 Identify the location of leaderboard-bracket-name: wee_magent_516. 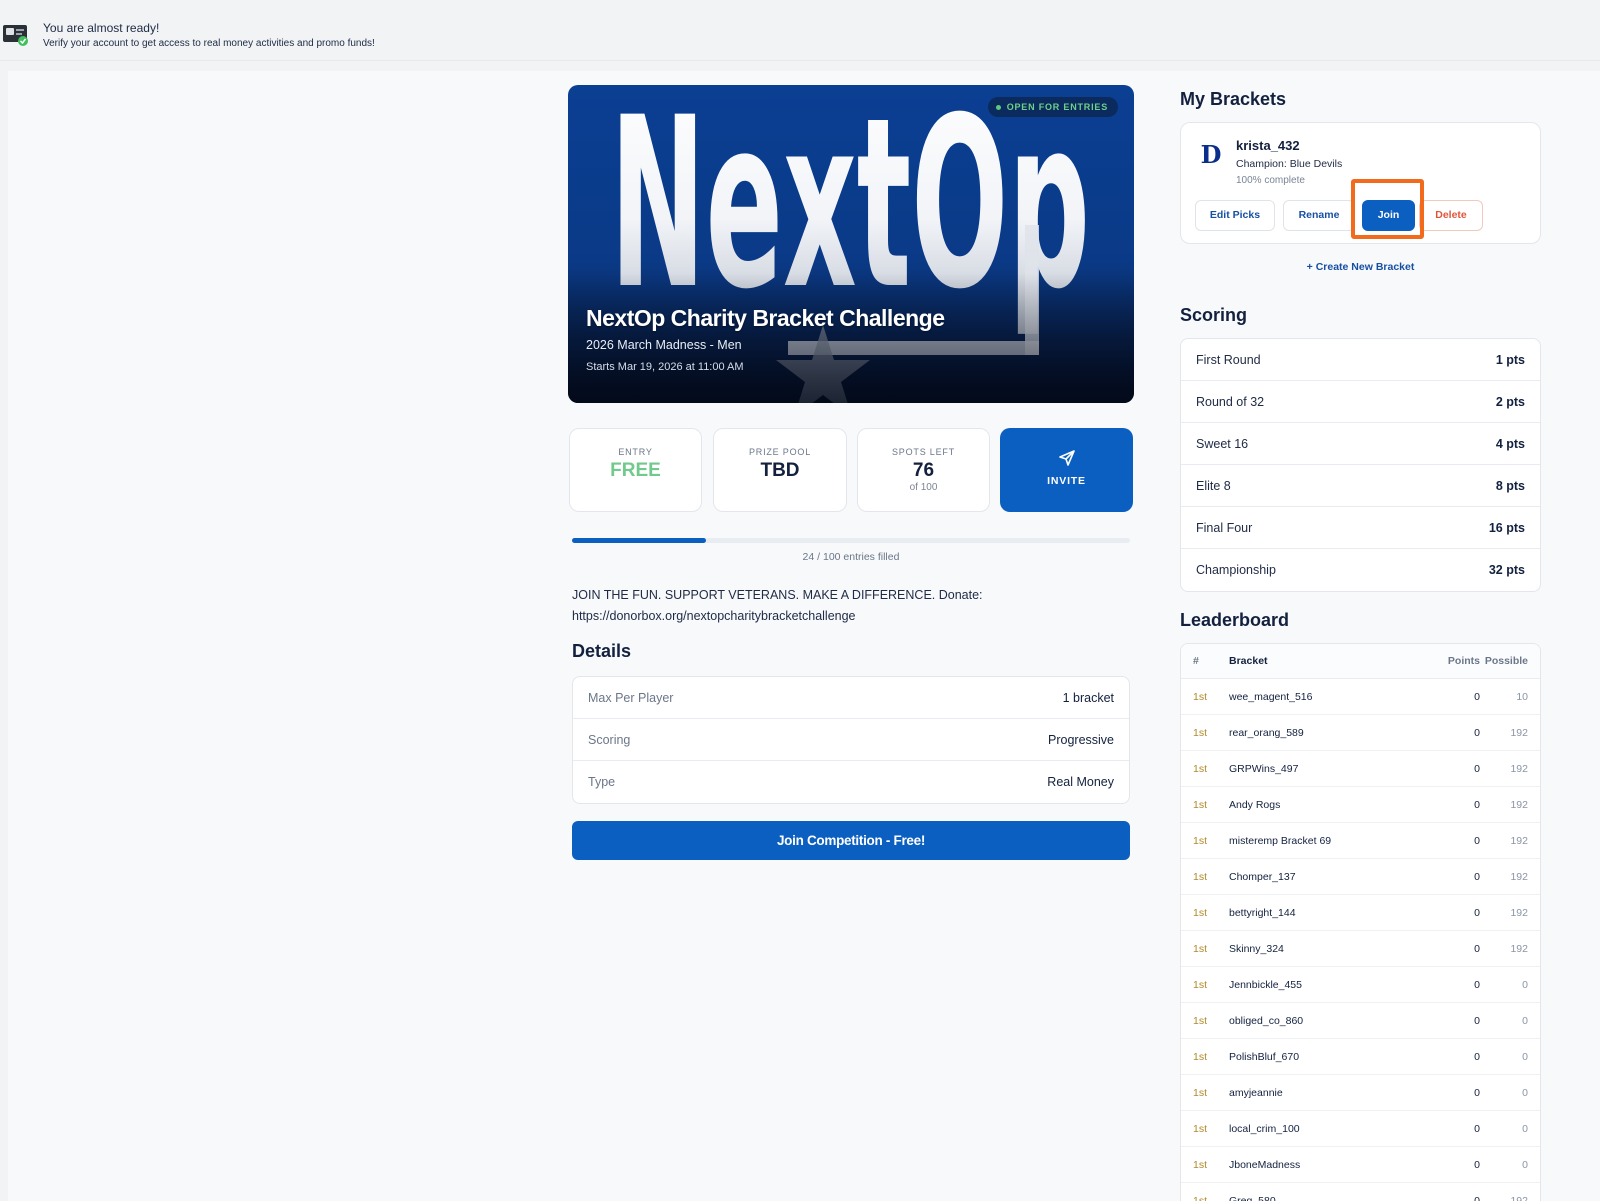
(1271, 696).